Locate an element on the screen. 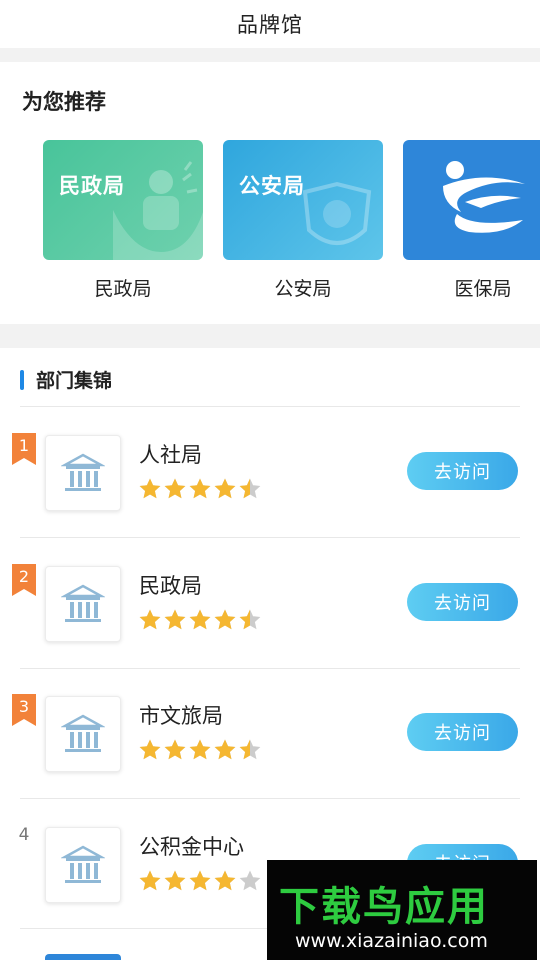 This screenshot has width=540, height=960. yibao-thumbnail is located at coordinates (471, 200).